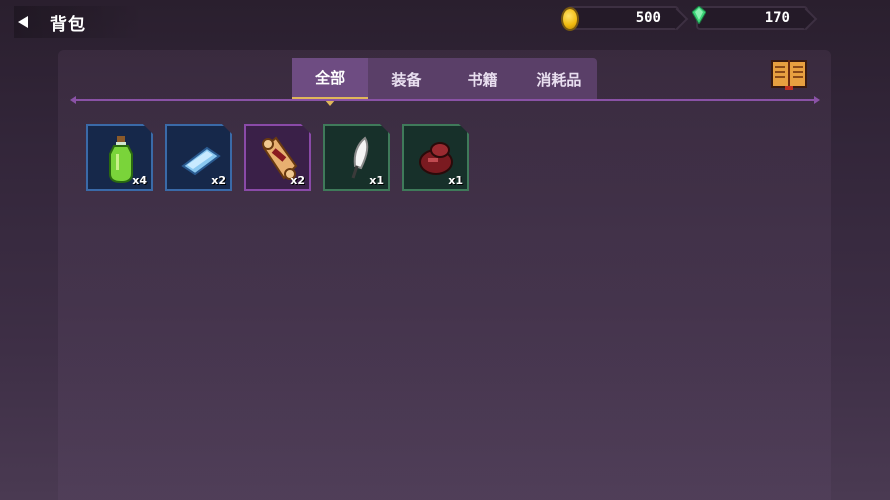  I want to click on page-title: 背包, so click(68, 24).